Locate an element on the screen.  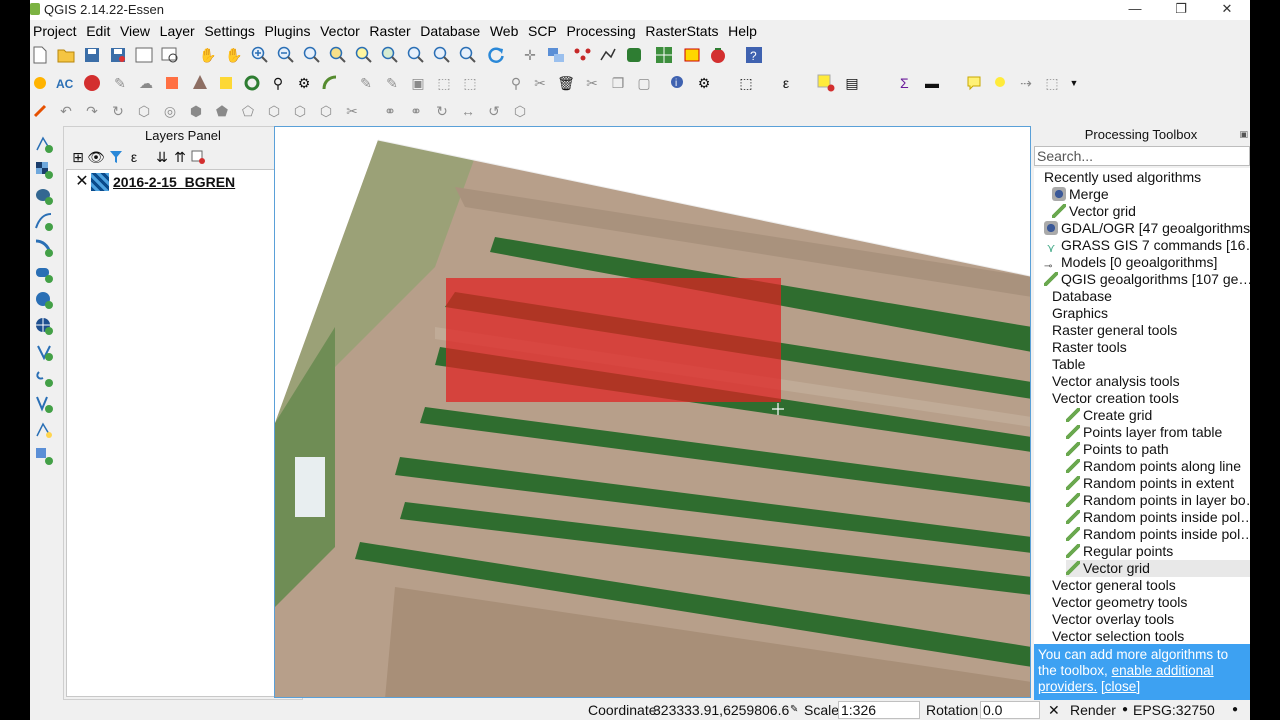
add-postgis-icon is located at coordinates (44, 196).